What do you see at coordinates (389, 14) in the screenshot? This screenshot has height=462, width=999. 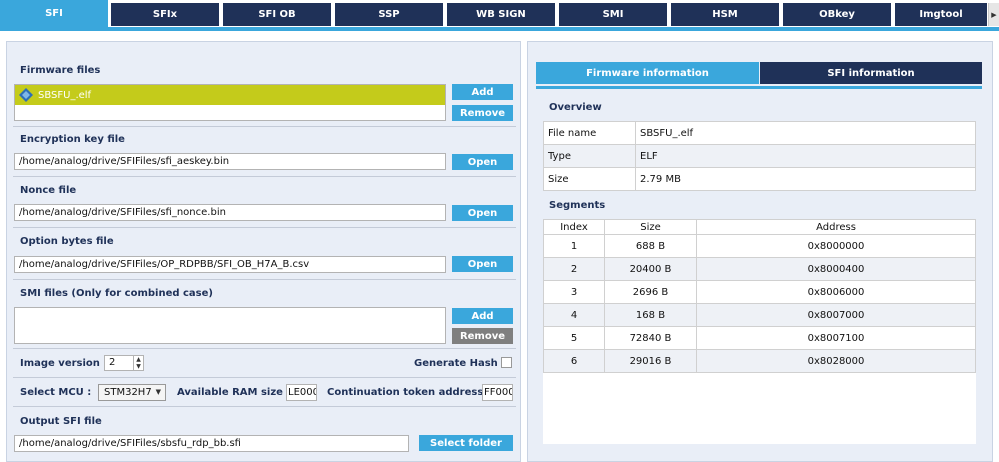 I see `tab-ssp: SSP` at bounding box center [389, 14].